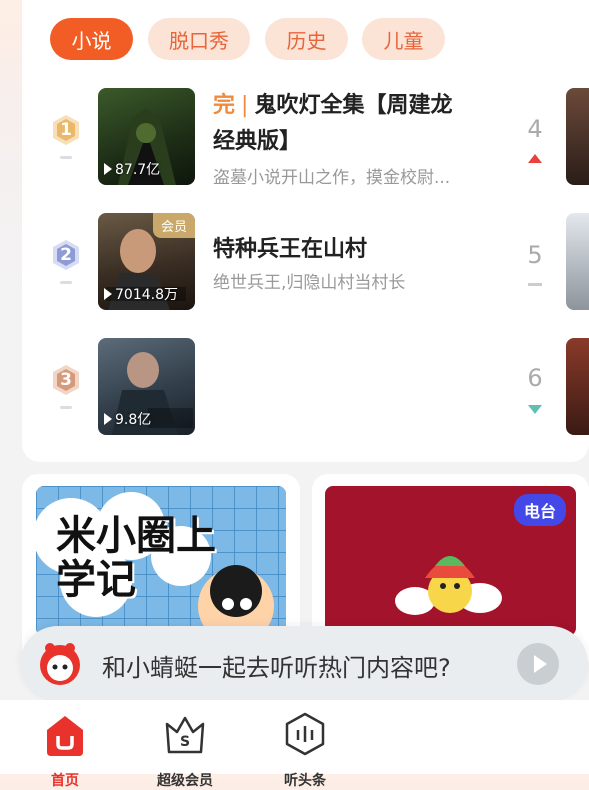 This screenshot has height=790, width=589. I want to click on trend-up-icon, so click(535, 158).